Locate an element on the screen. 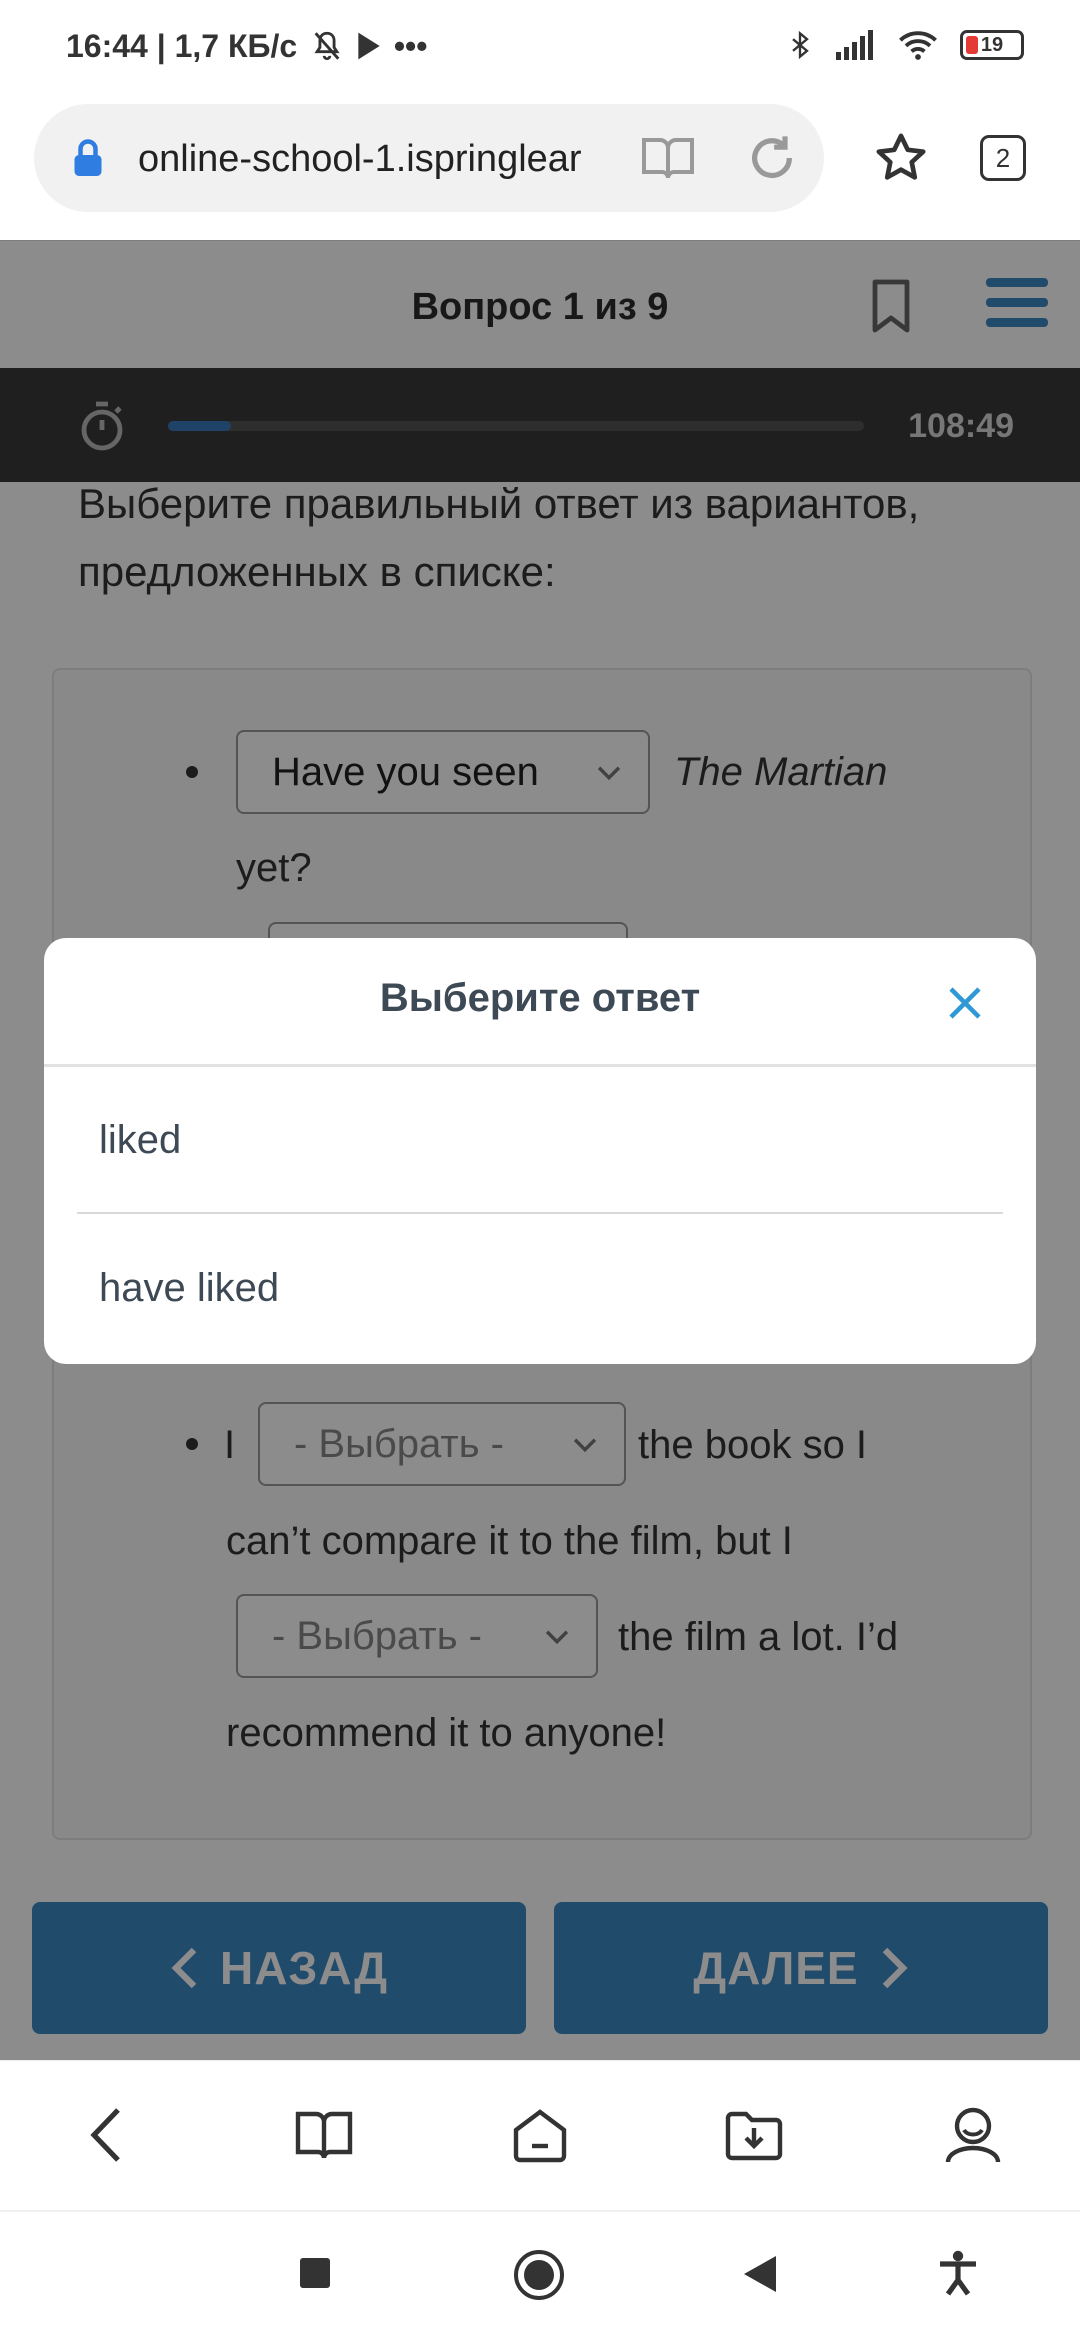  bookmark-star-icon is located at coordinates (901, 158).